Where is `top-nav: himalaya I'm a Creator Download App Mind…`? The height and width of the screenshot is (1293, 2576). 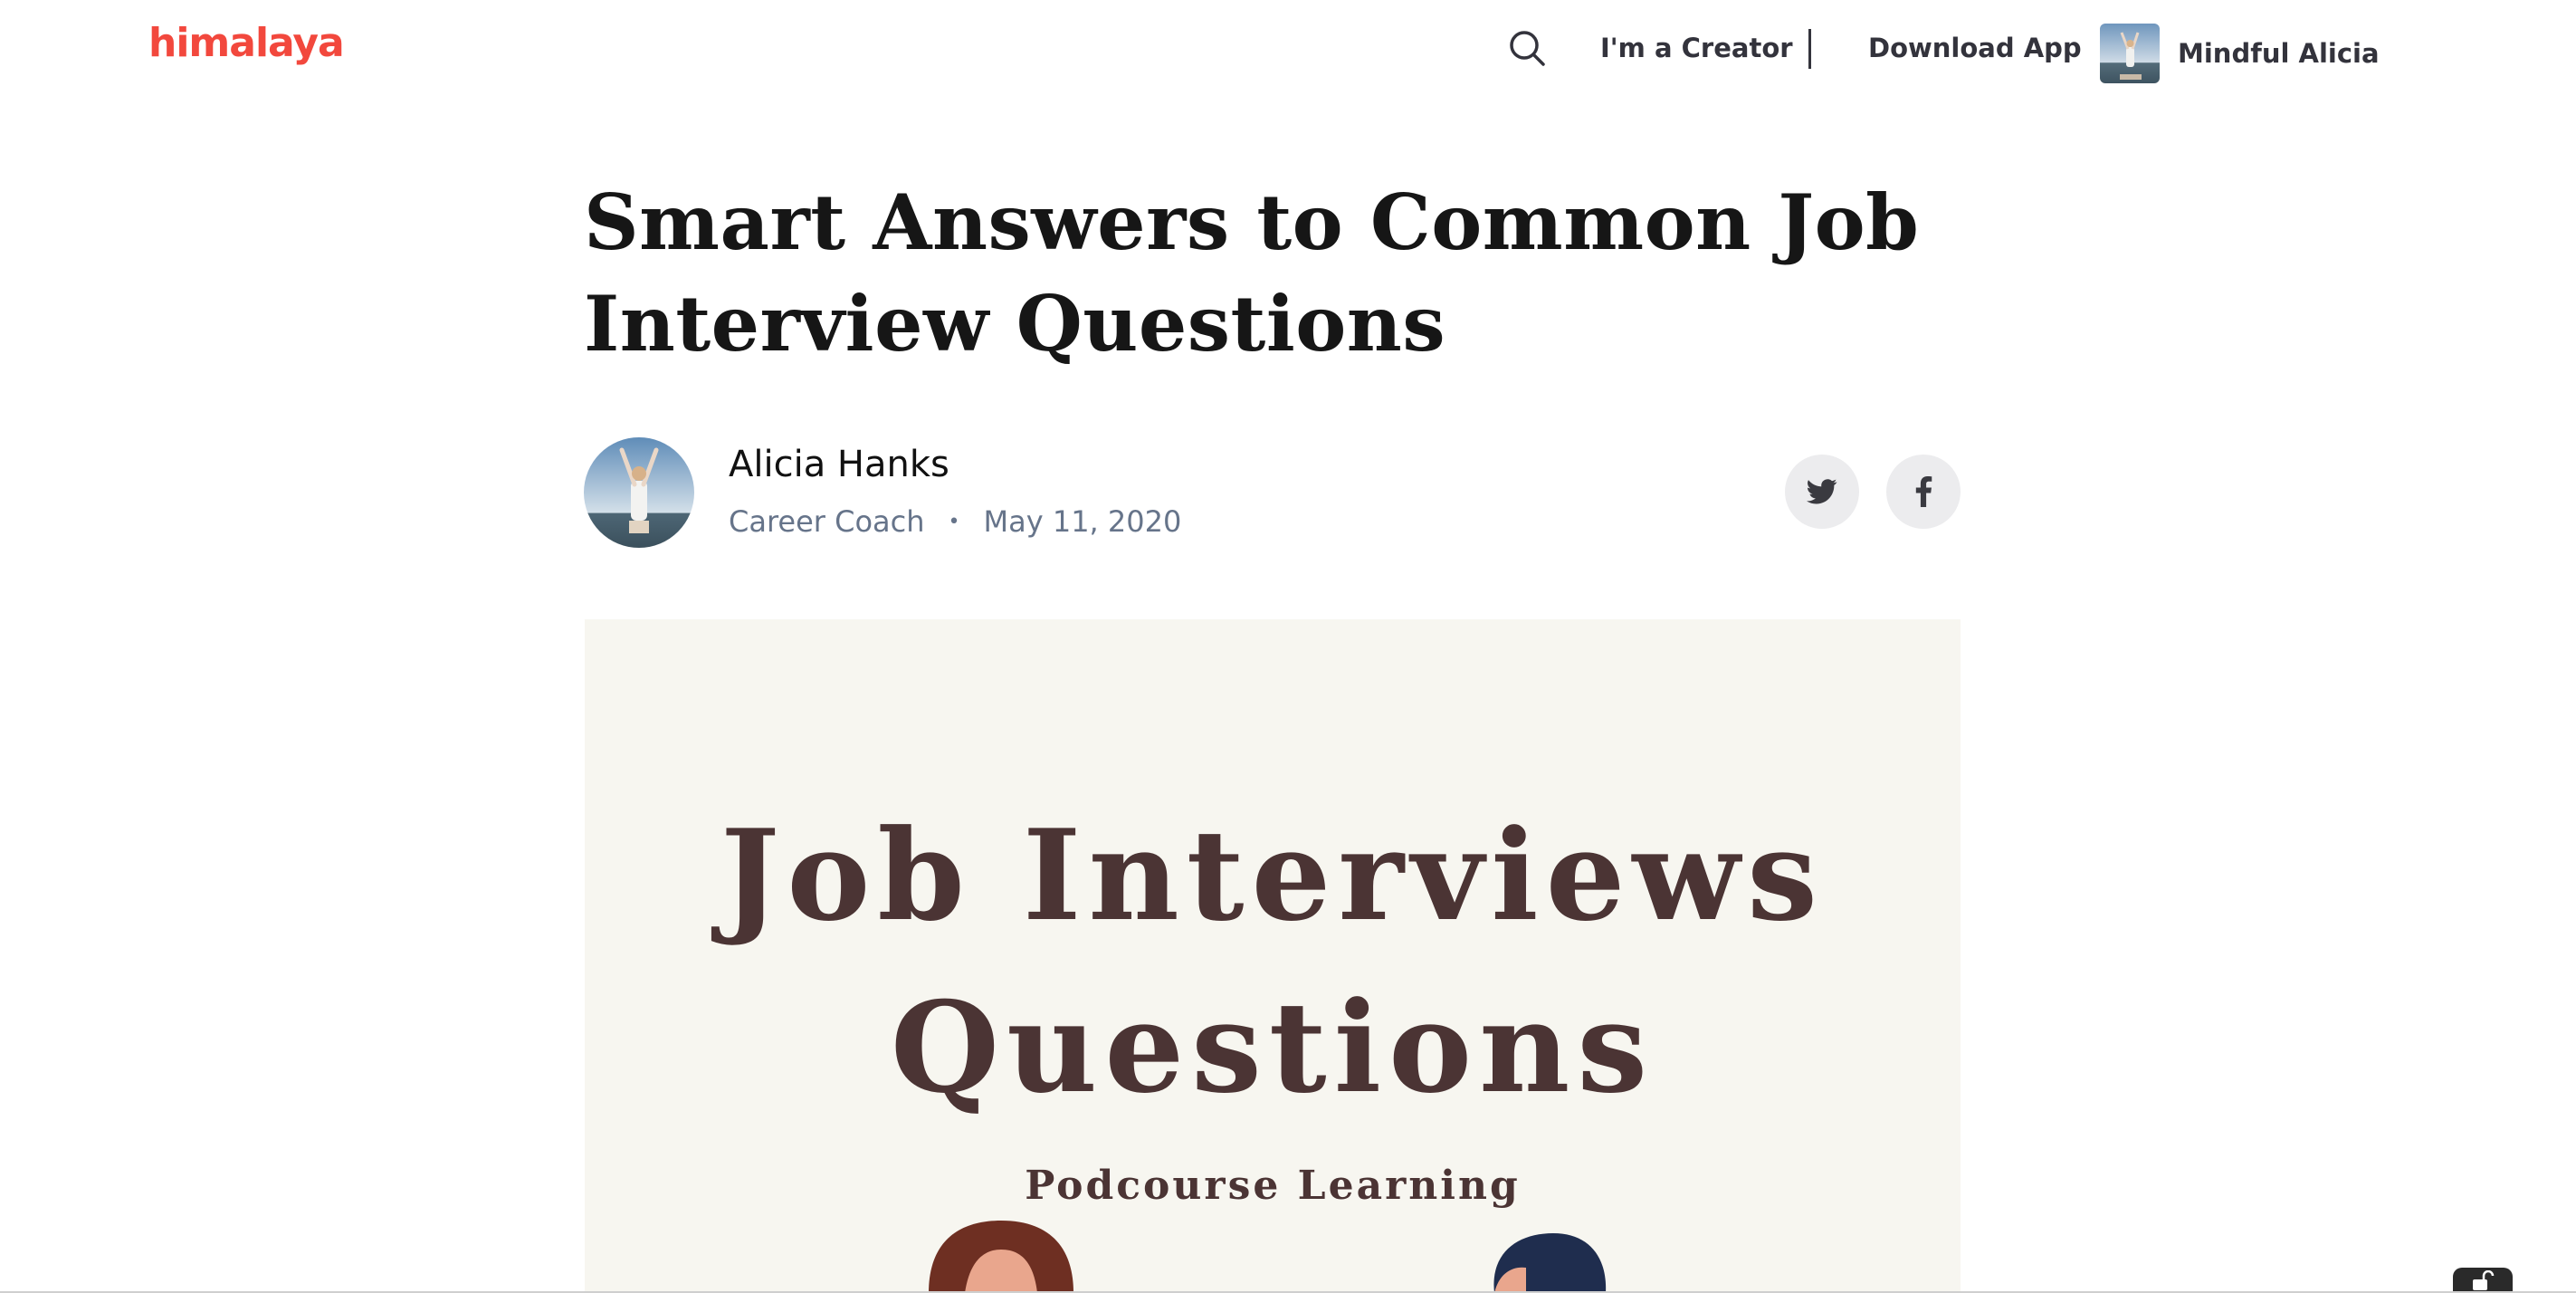 top-nav: himalaya I'm a Creator Download App Mind… is located at coordinates (1288, 50).